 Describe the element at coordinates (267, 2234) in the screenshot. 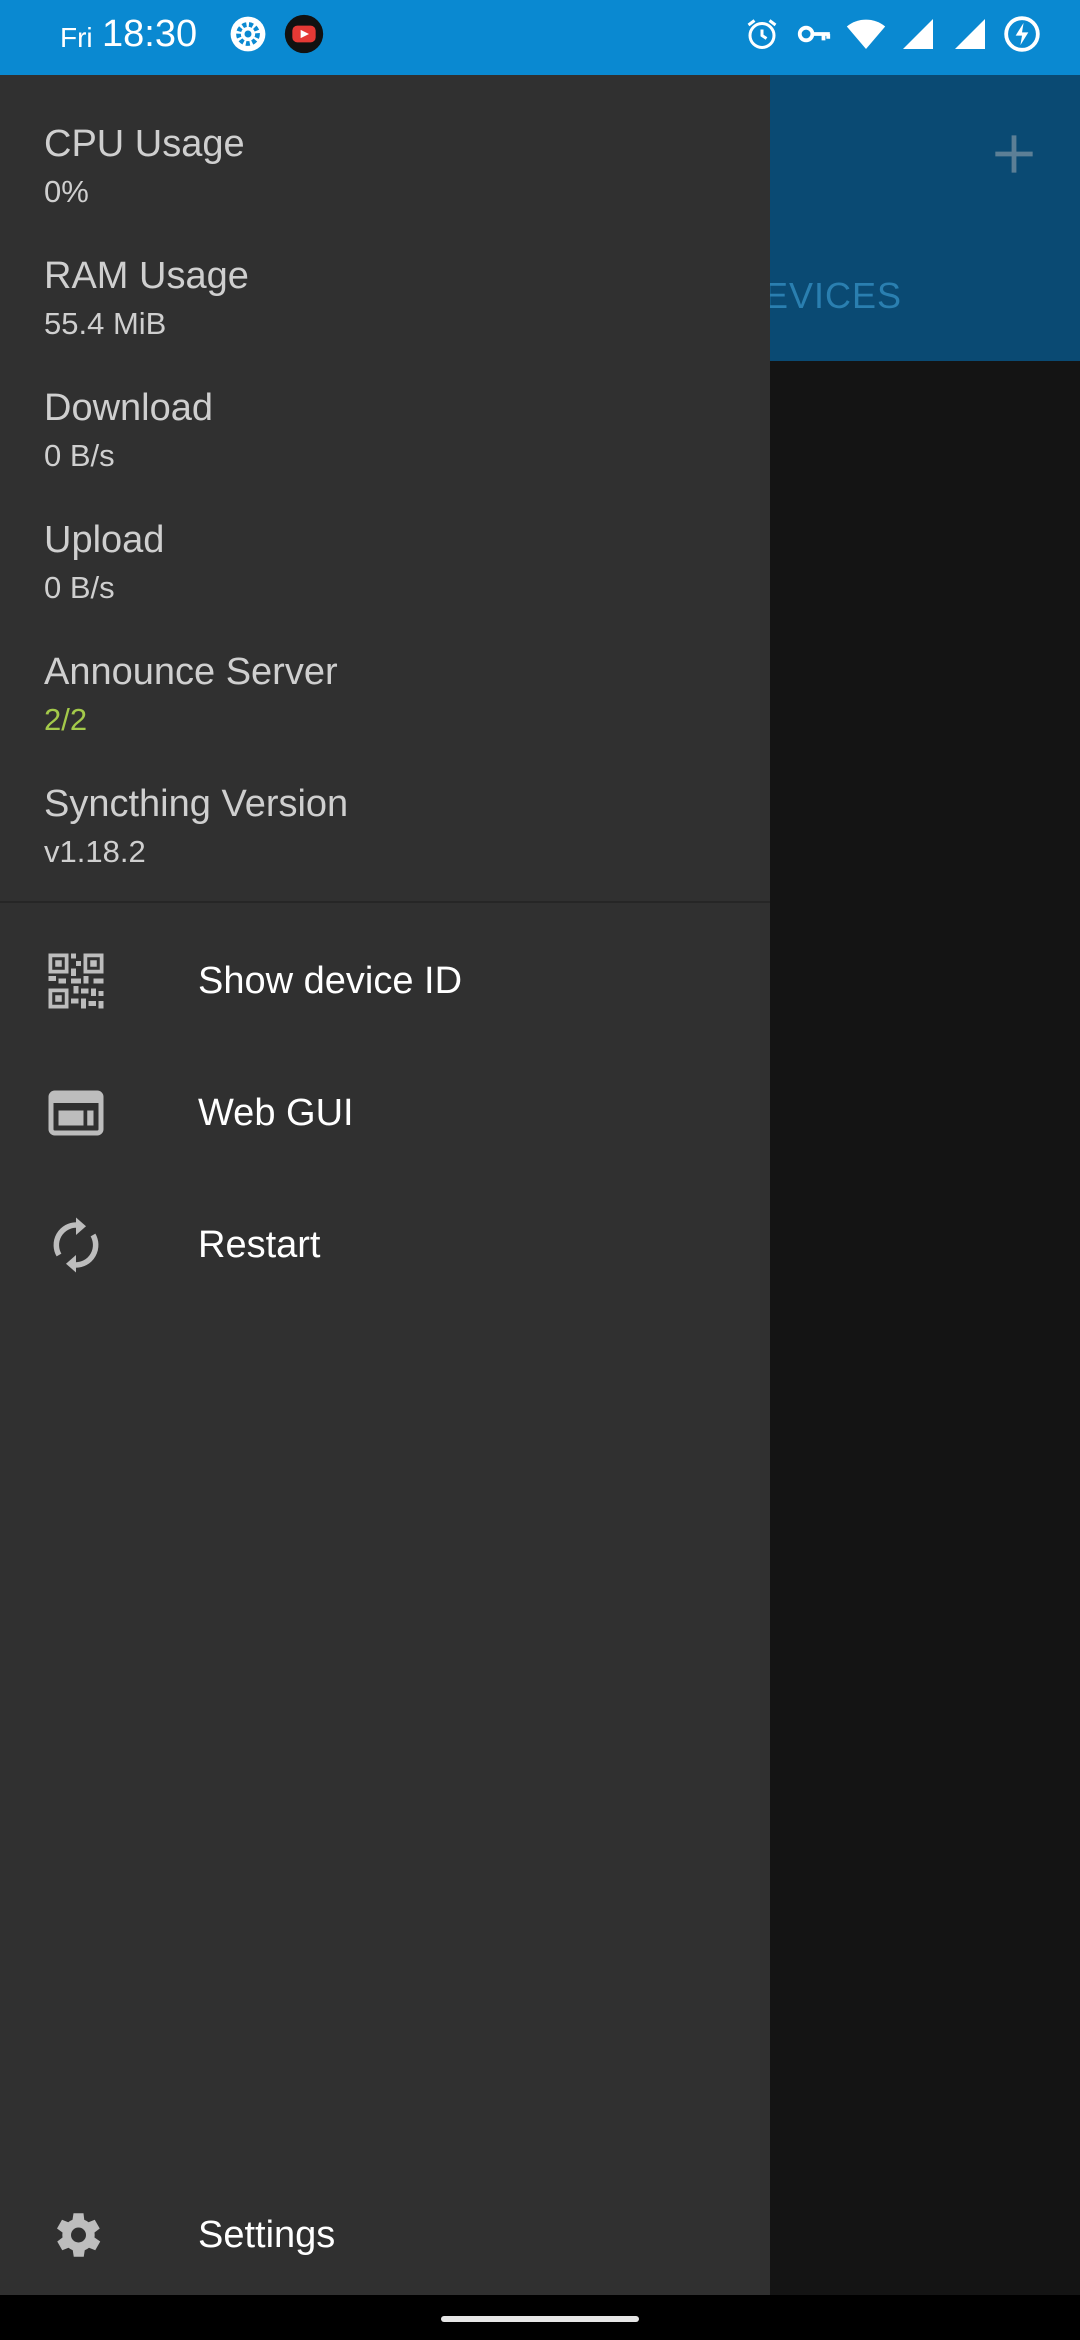

I see `menu-label: Settings` at that location.